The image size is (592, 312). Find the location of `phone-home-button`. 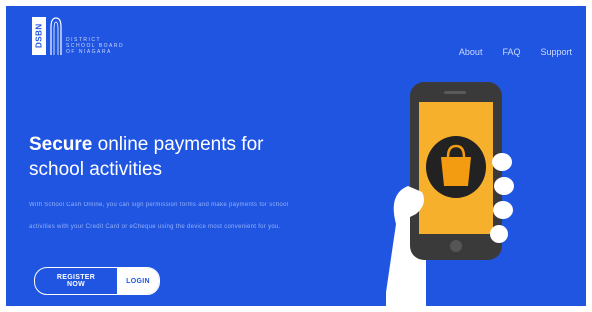

phone-home-button is located at coordinates (456, 246).